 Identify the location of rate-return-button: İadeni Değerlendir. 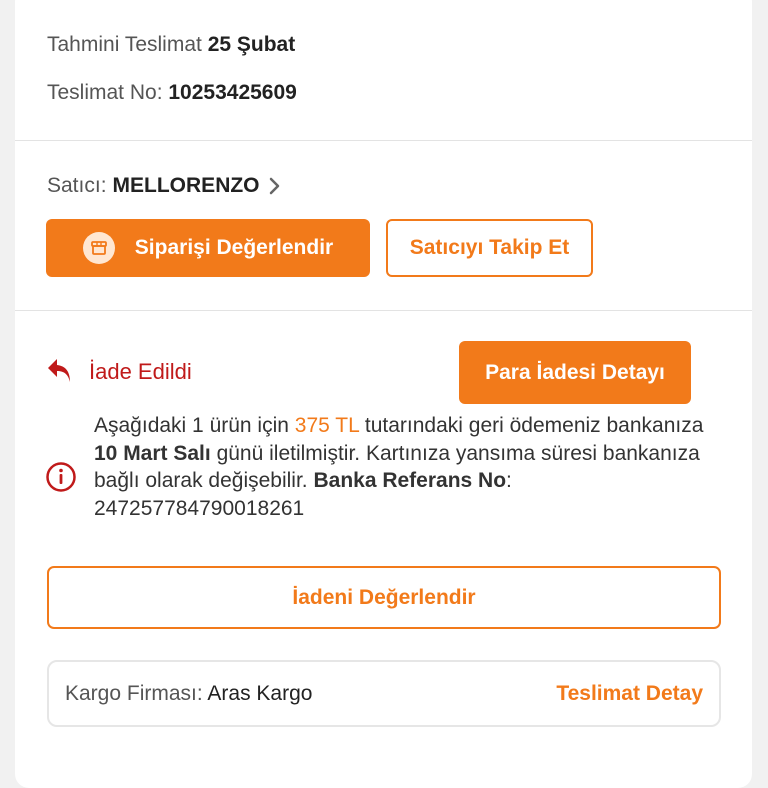
(384, 597).